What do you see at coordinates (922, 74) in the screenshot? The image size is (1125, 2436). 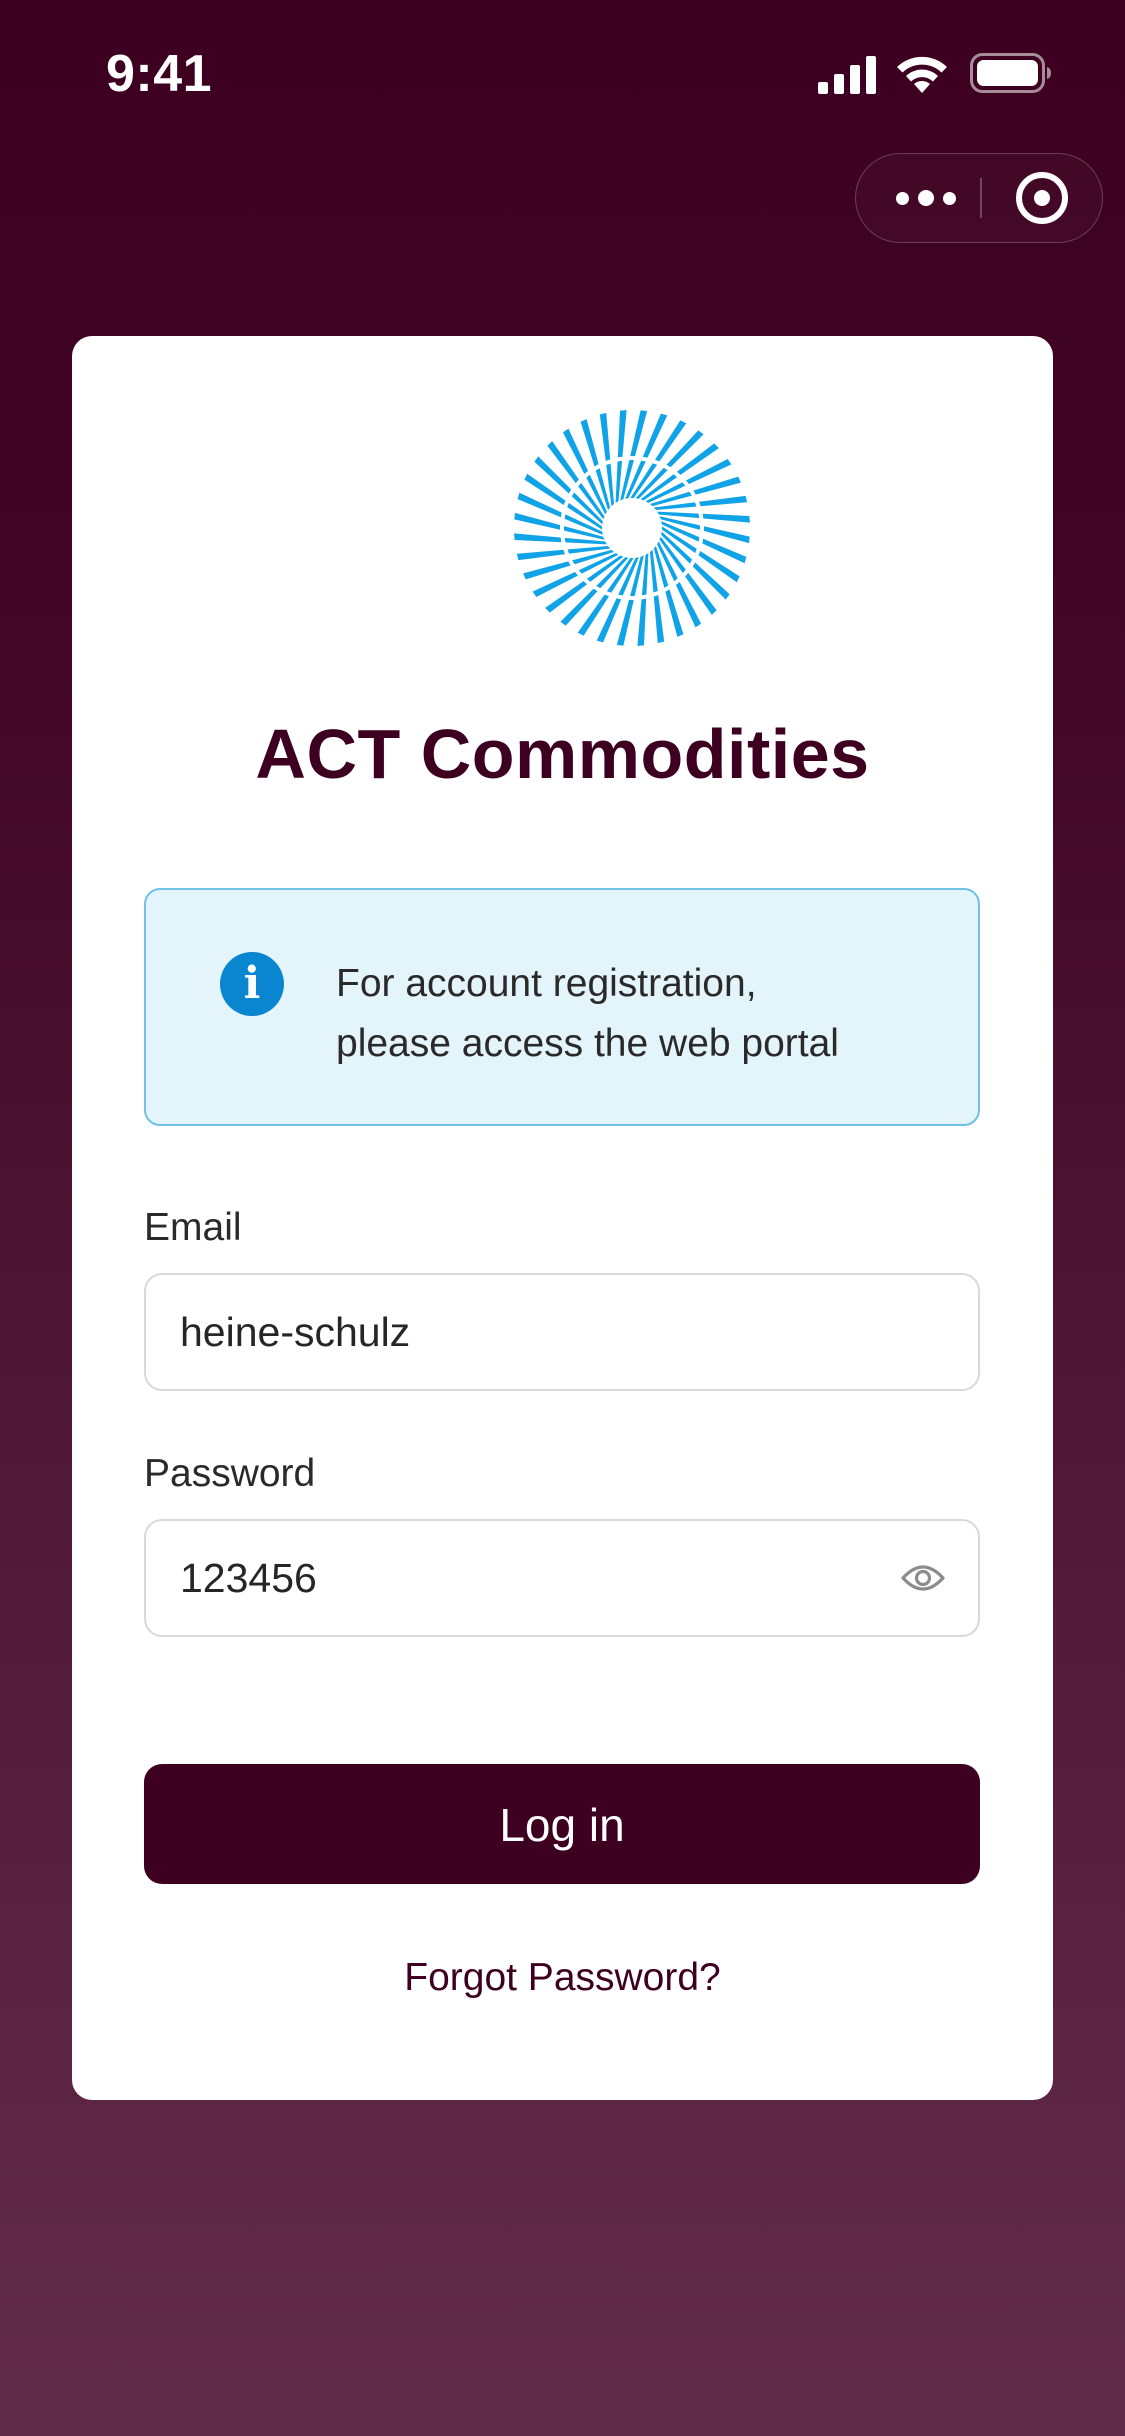 I see `wifi-icon` at bounding box center [922, 74].